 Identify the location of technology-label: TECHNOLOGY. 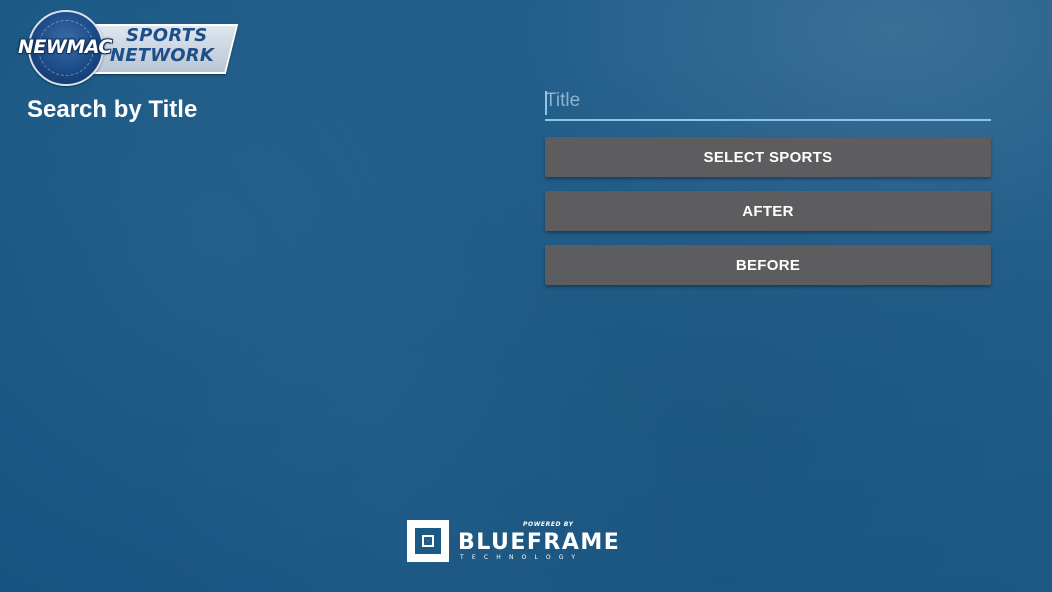
(522, 557).